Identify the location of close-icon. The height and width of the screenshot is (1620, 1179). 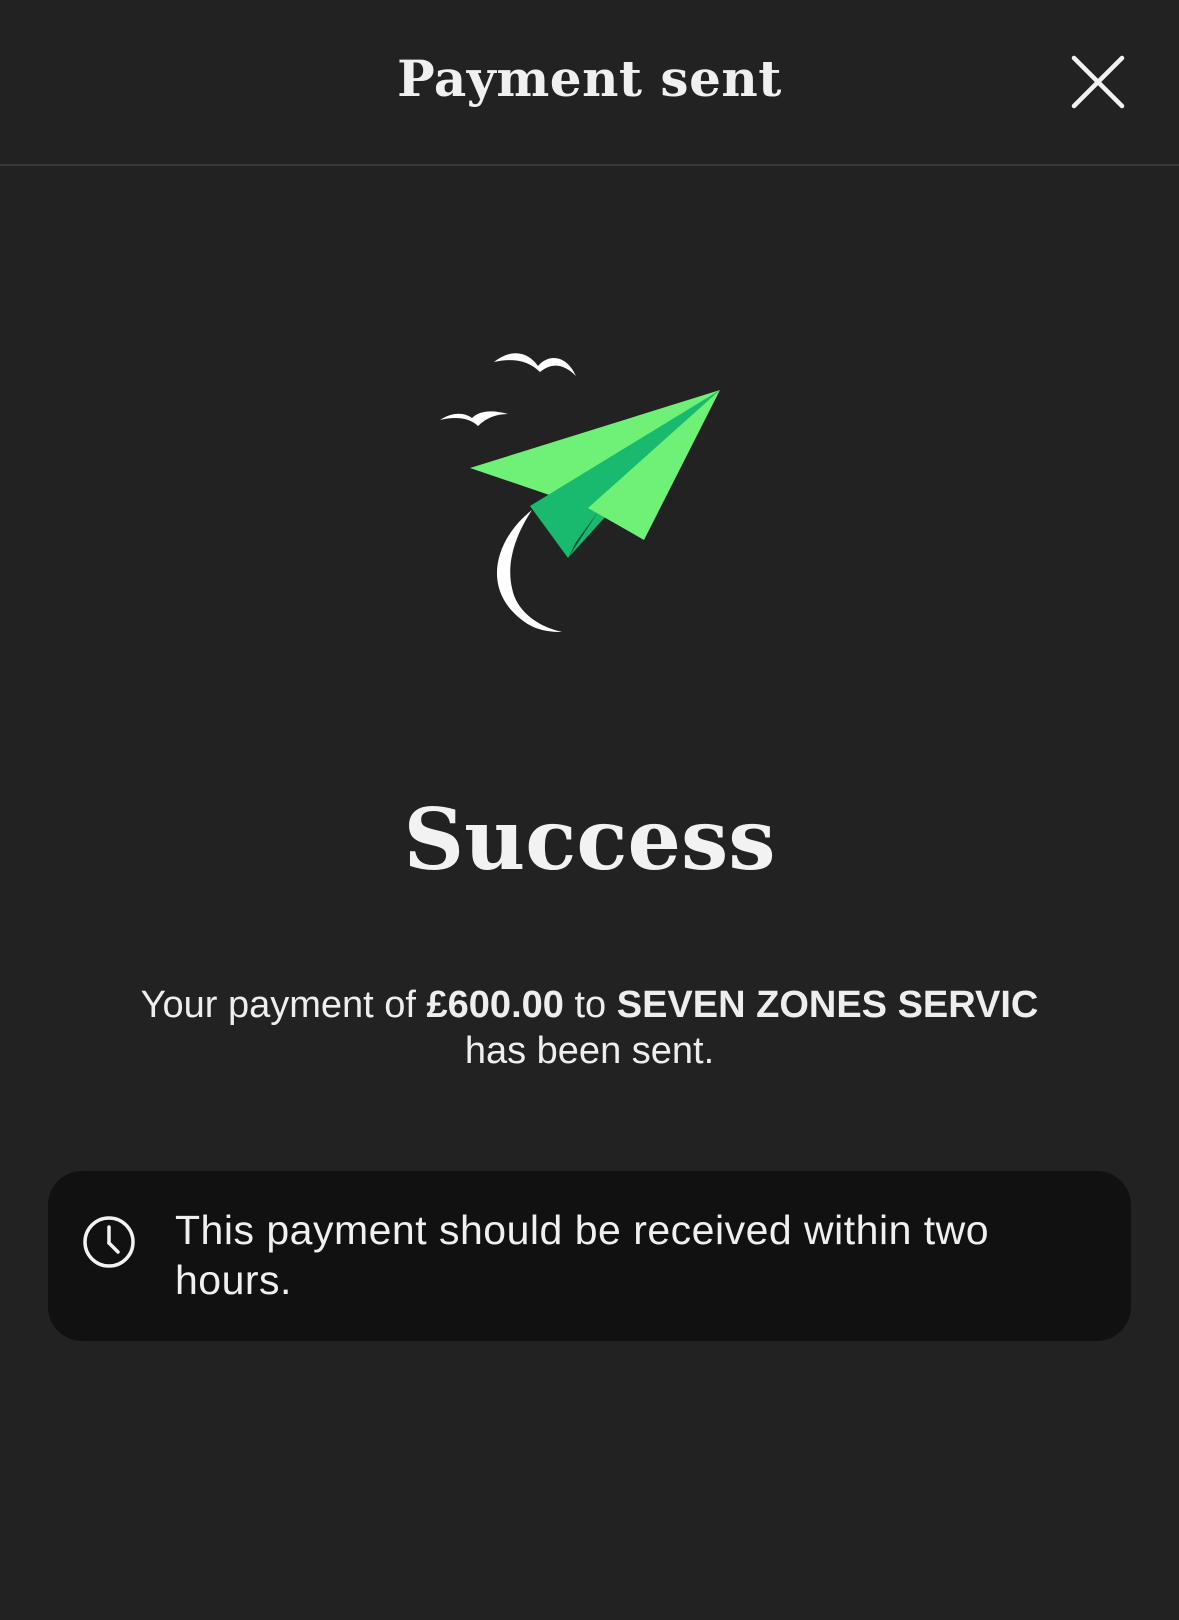
(1098, 82).